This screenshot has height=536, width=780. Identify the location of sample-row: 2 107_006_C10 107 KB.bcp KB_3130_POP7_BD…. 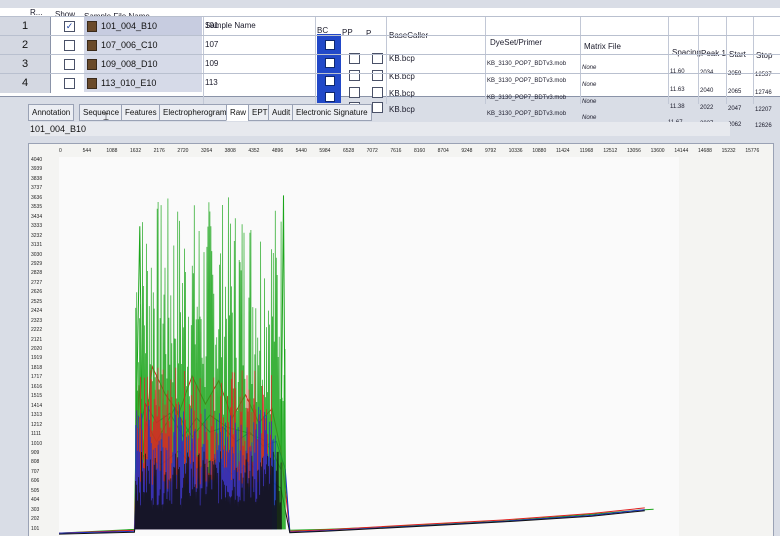
(390, 65).